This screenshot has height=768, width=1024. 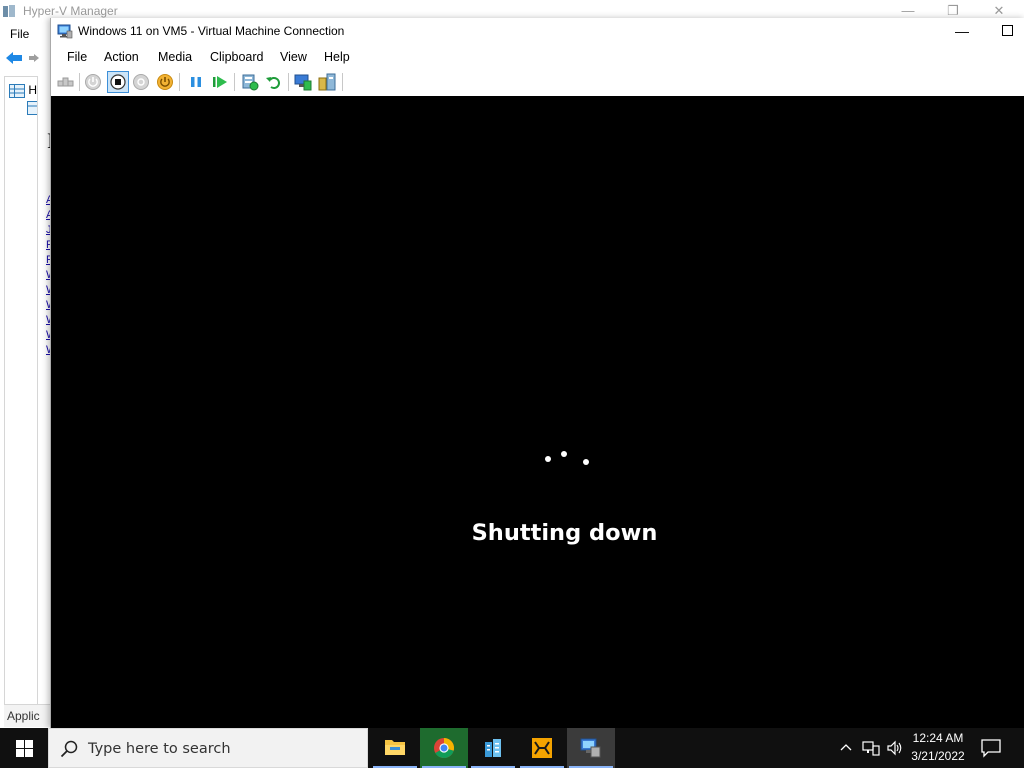 What do you see at coordinates (159, 749) in the screenshot?
I see `search-placeholder: Type here to search` at bounding box center [159, 749].